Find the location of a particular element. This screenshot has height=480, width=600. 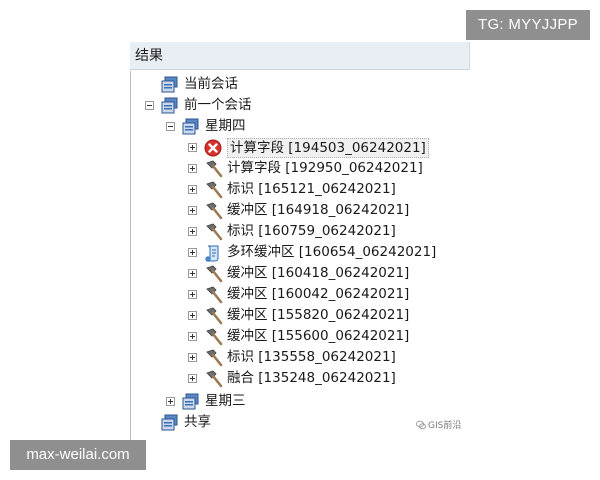

tree-node-shared: 共享 is located at coordinates (178, 422).